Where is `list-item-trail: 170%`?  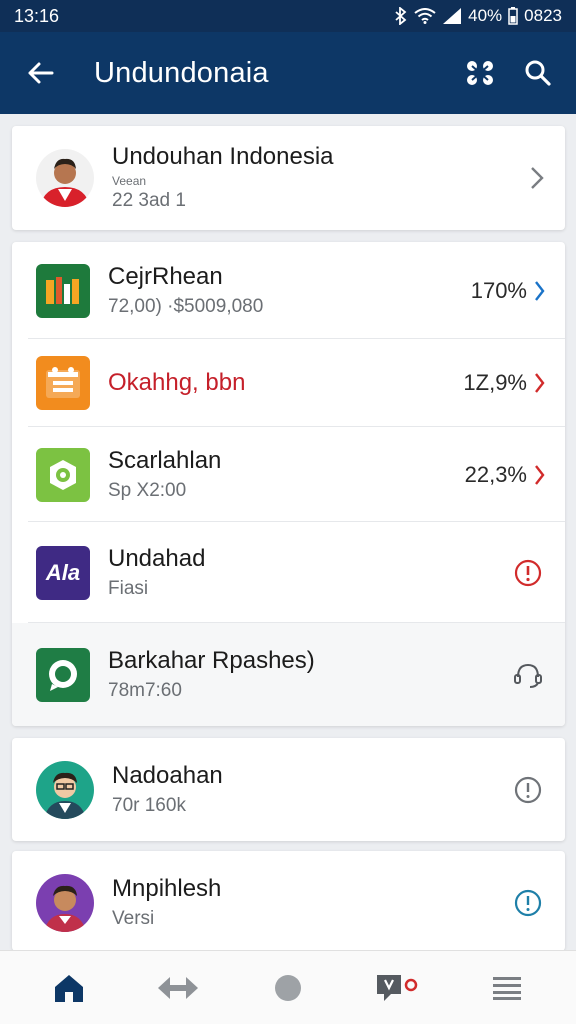
list-item-trail: 170% is located at coordinates (510, 291).